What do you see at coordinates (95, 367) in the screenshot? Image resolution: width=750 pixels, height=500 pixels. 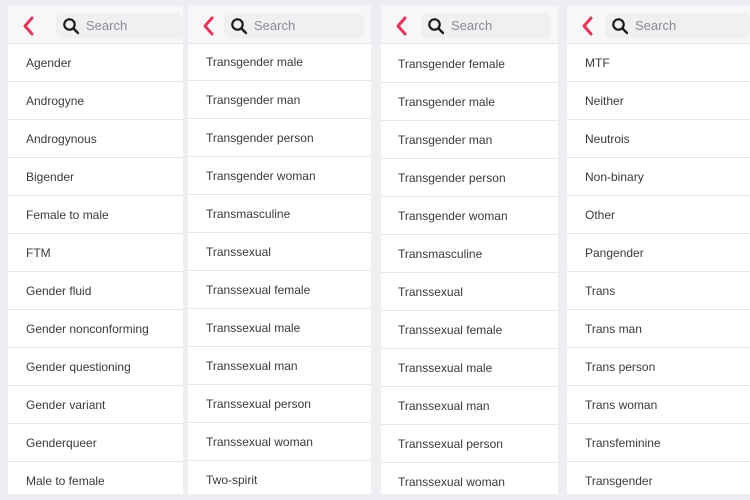 I see `list-item: Gender questioning` at bounding box center [95, 367].